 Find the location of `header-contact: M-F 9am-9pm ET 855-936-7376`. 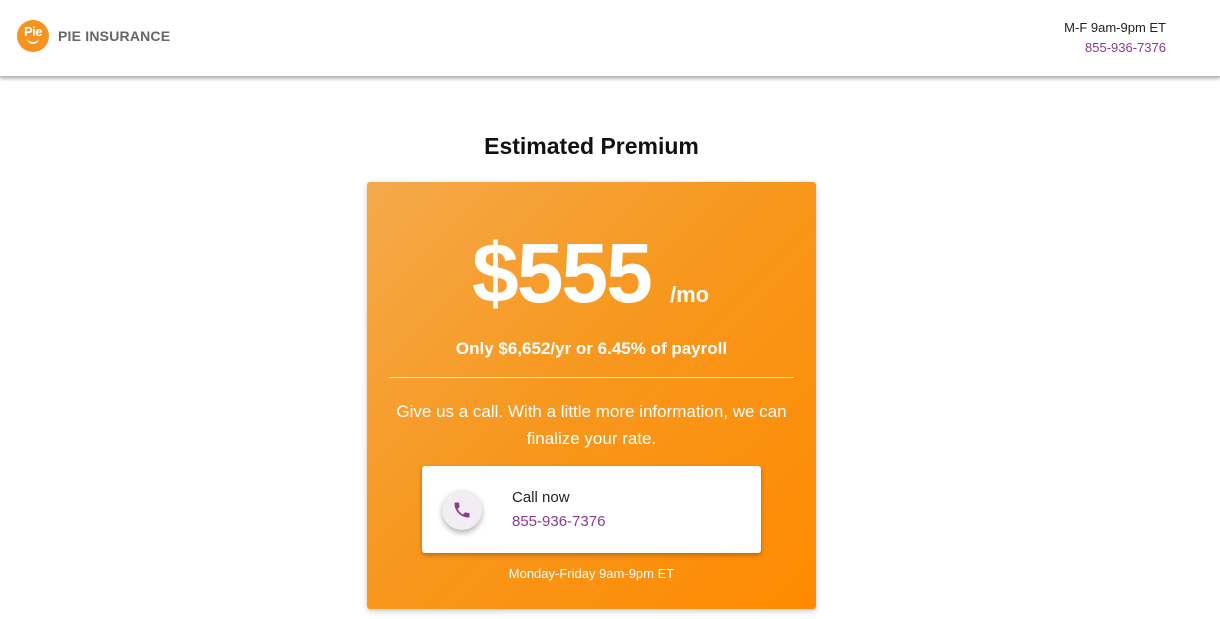

header-contact: M-F 9am-9pm ET 855-936-7376 is located at coordinates (1115, 38).